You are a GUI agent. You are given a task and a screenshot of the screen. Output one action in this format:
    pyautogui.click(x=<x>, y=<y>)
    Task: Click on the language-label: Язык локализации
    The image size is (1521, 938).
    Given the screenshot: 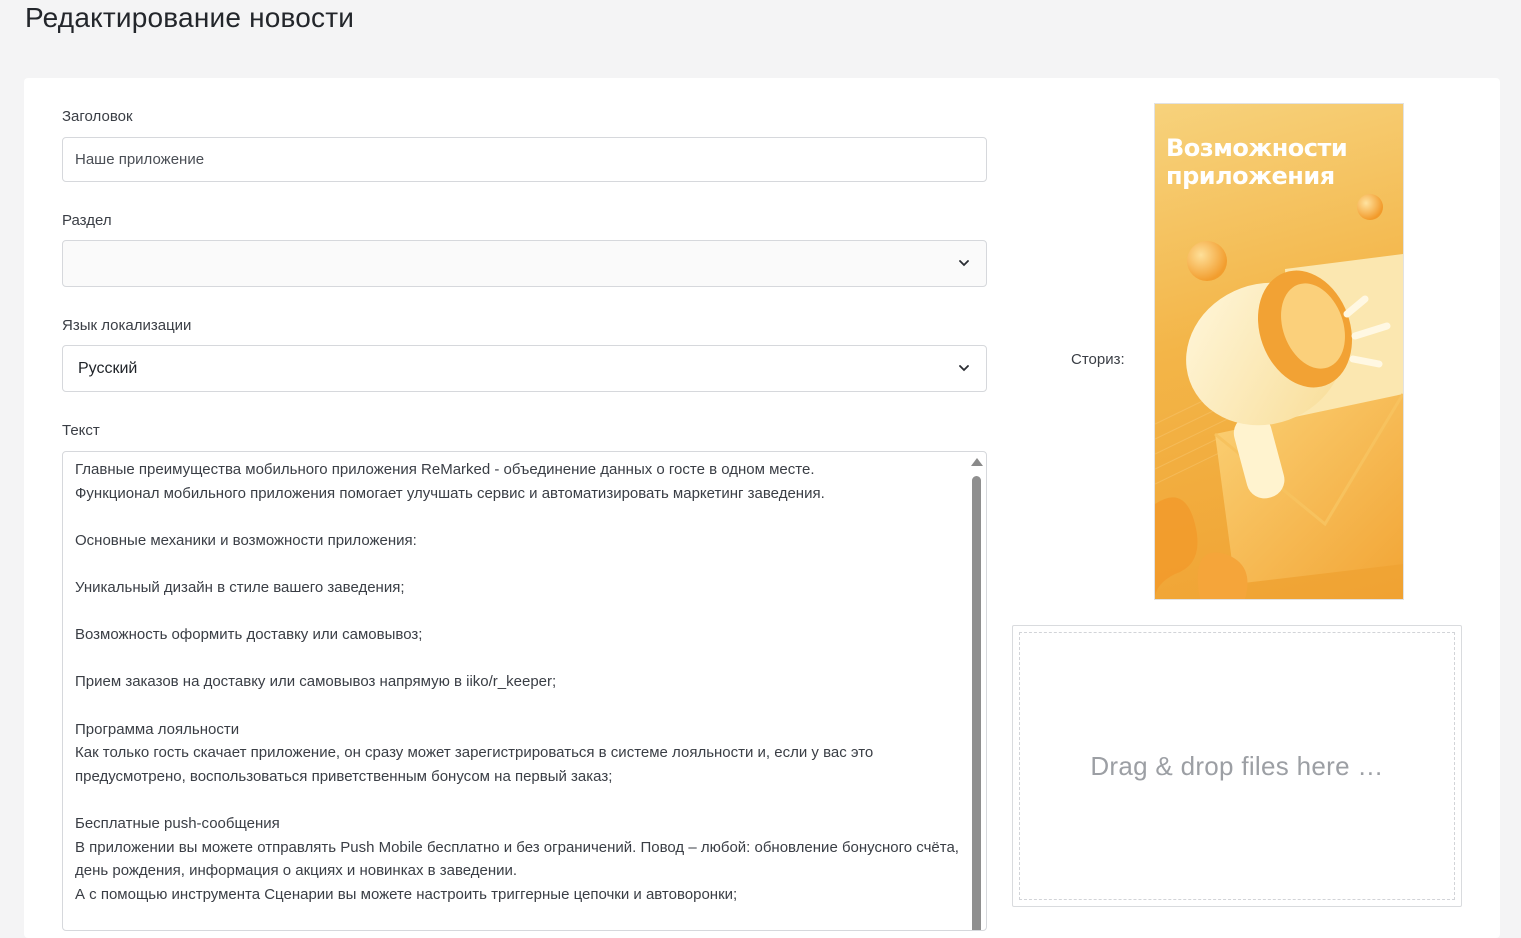 What is the action you would take?
    pyautogui.click(x=127, y=325)
    